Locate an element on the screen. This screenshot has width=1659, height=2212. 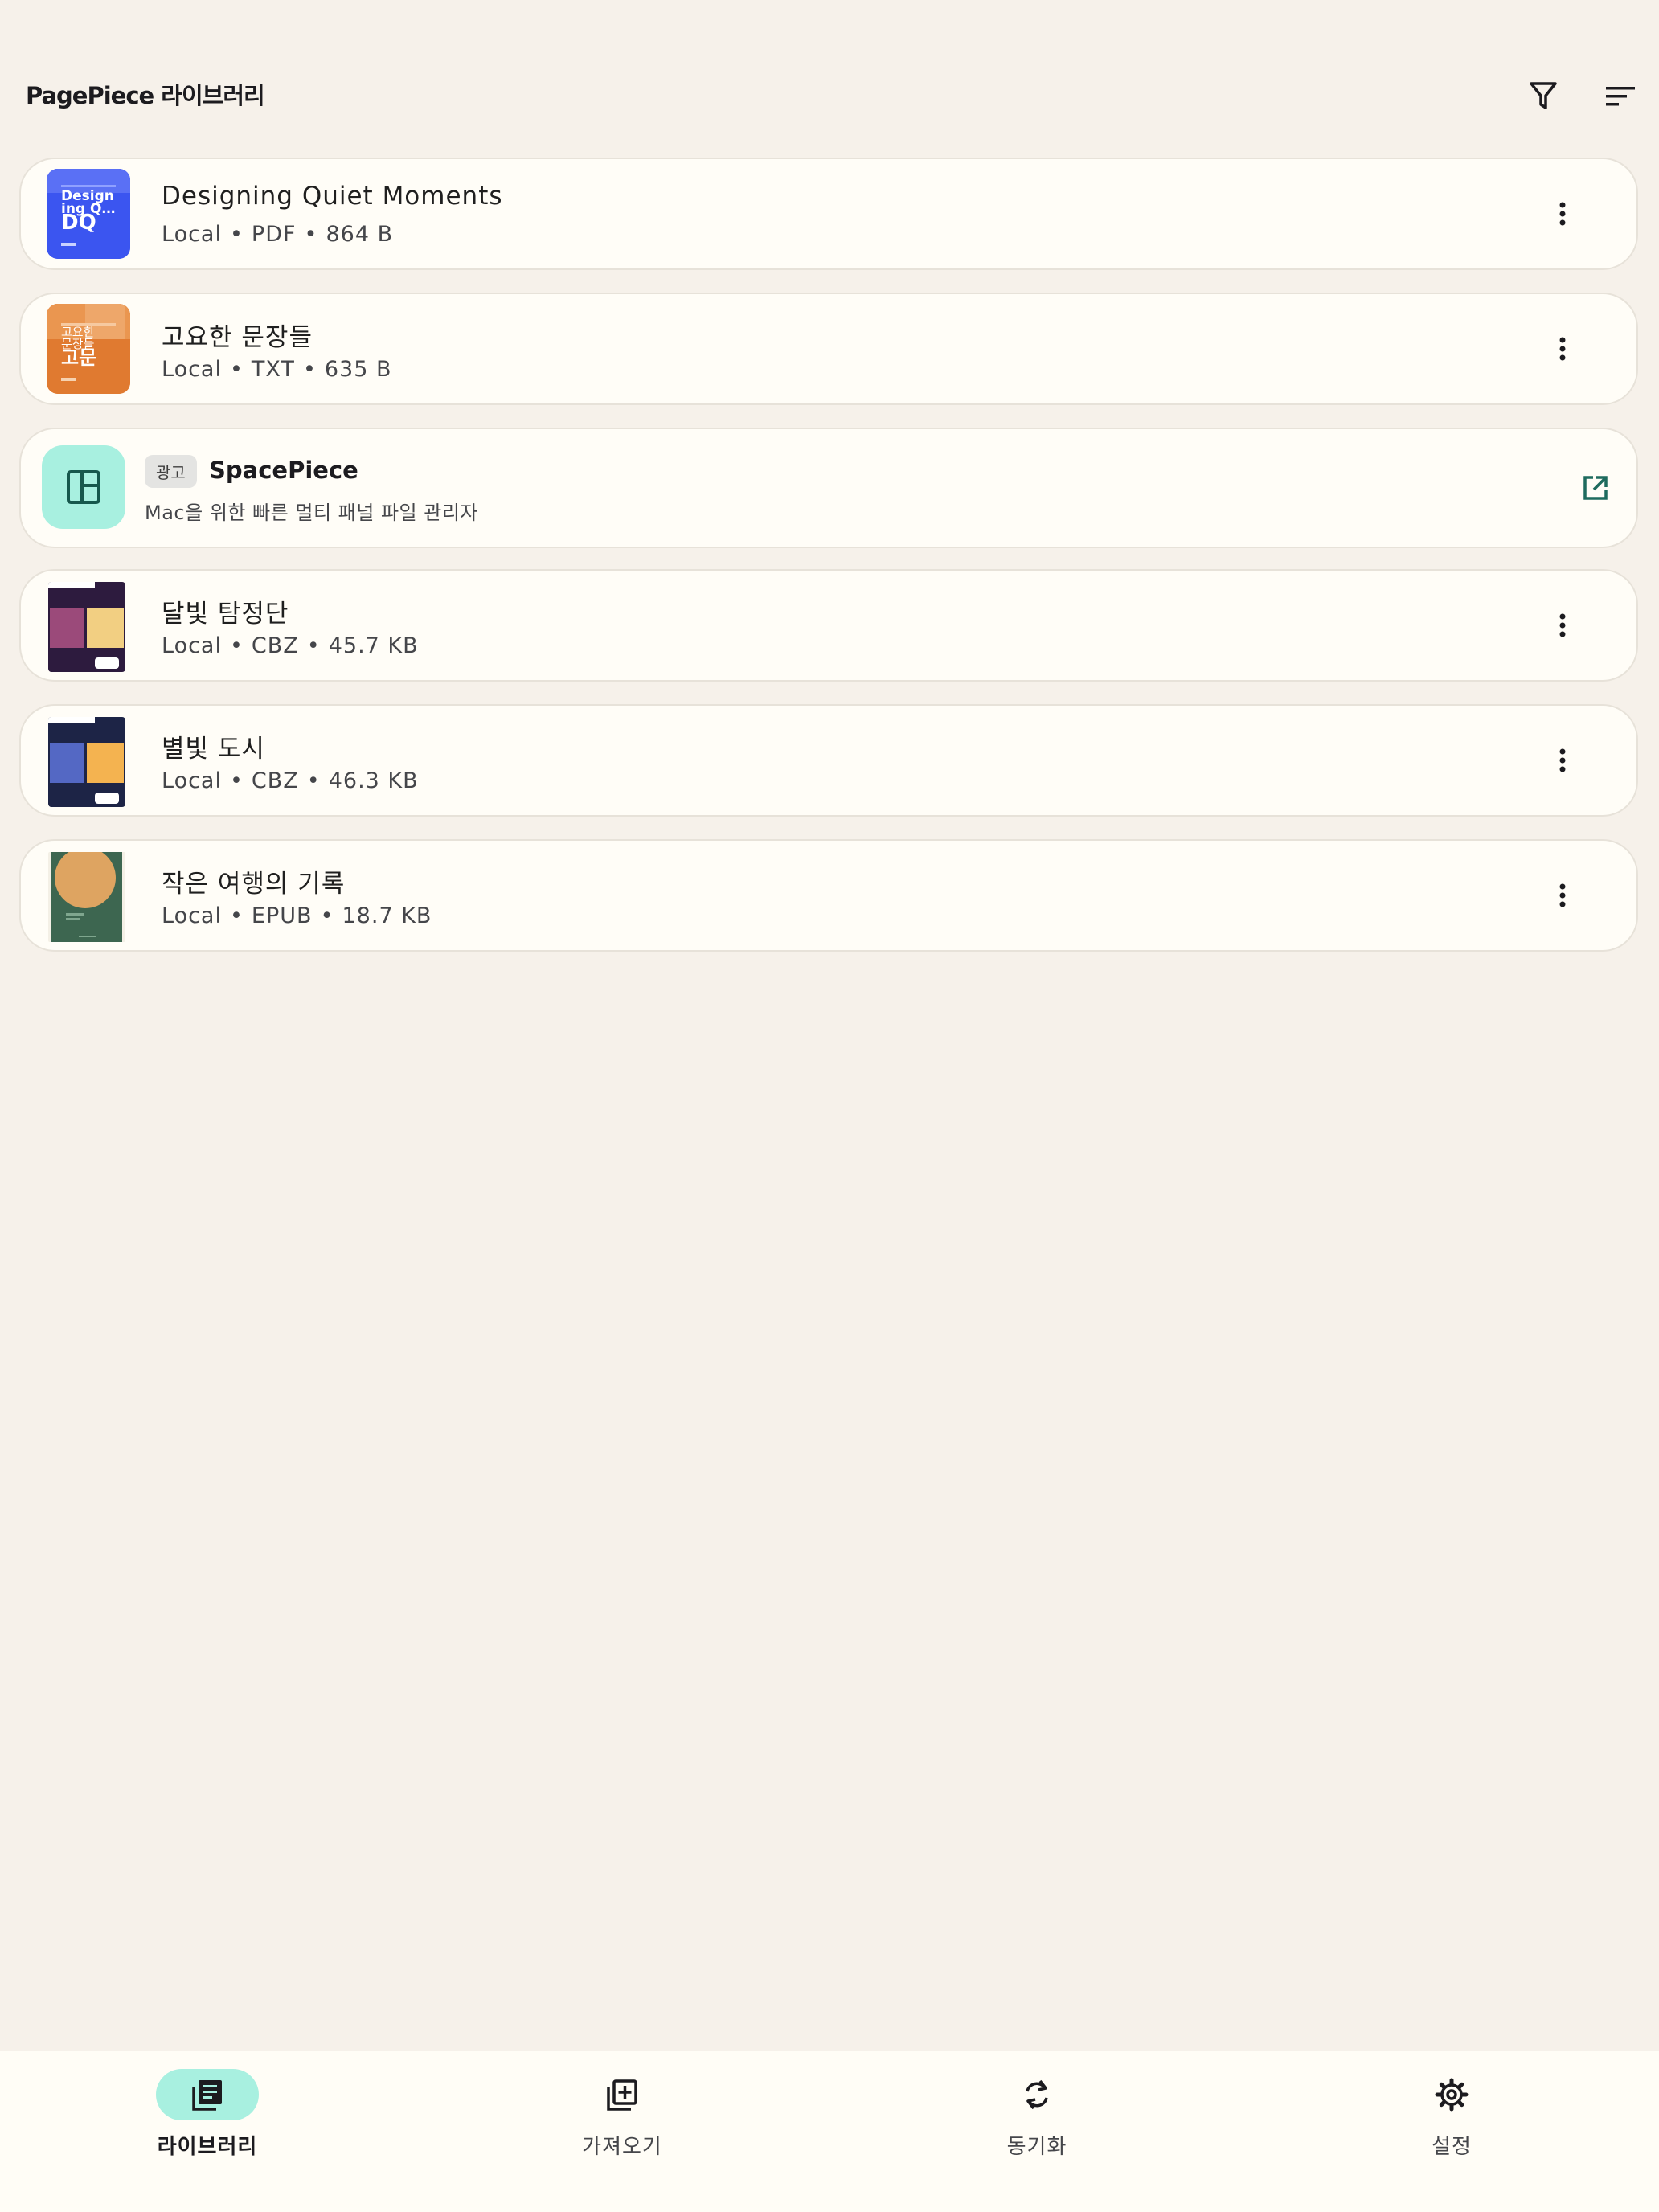
nav-item-import: 가져오기 is located at coordinates (622, 2117).